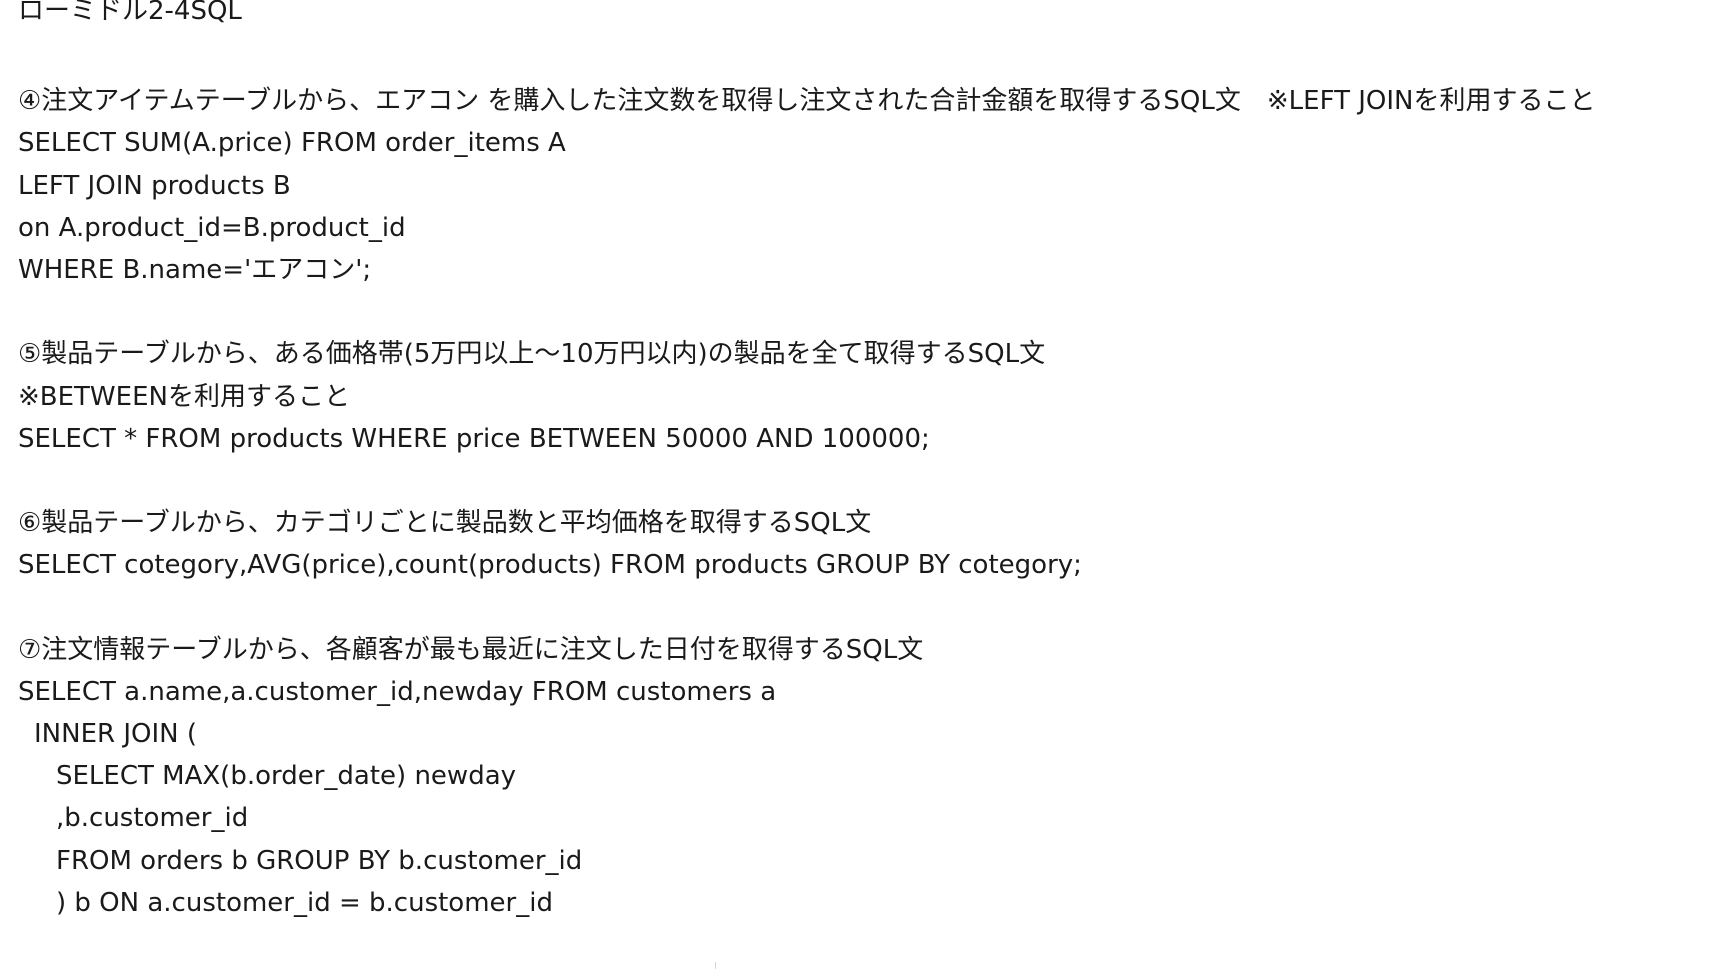 Image resolution: width=1724 pixels, height=970 pixels. Describe the element at coordinates (286, 776) in the screenshot. I see `code-line: SELECT MAX(b.order_date) newday` at that location.